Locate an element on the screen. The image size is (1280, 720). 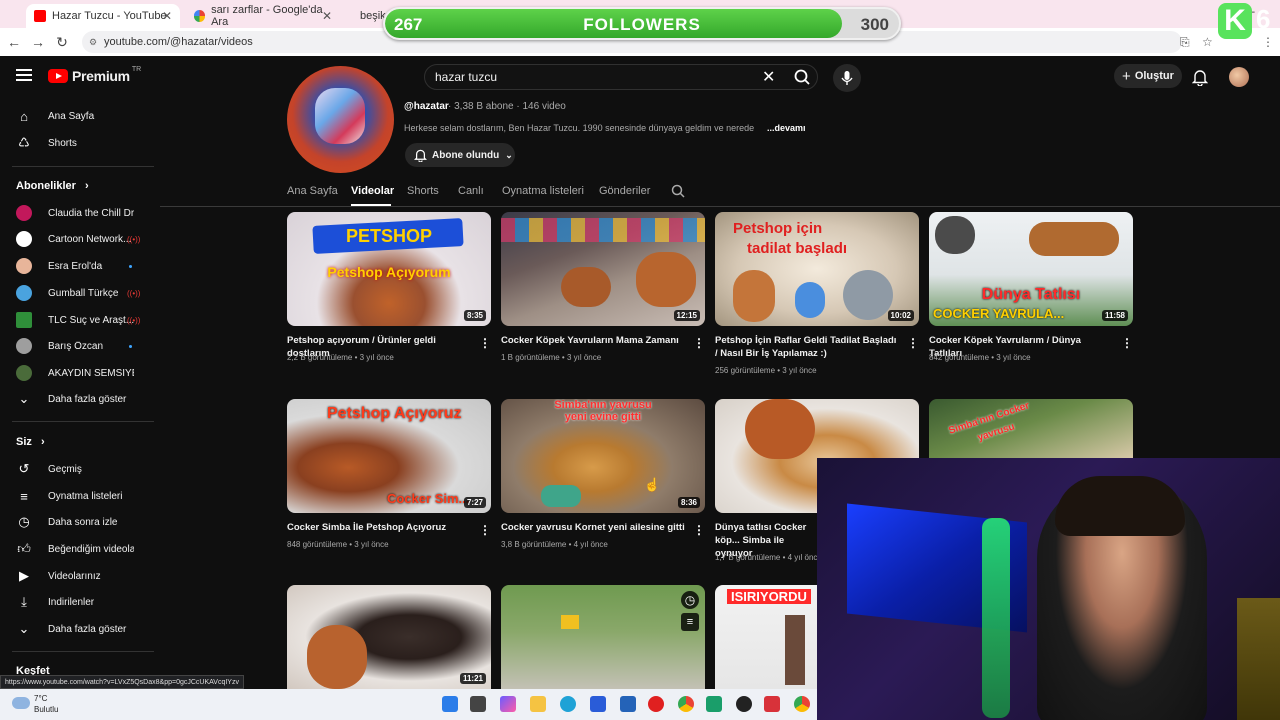
youtube-favicon-icon is located at coordinates (40, 16).